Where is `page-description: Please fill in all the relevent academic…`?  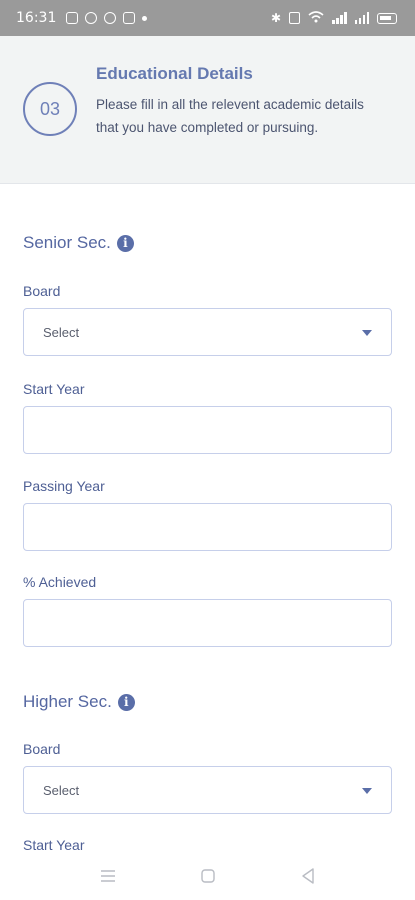 page-description: Please fill in all the relevent academic… is located at coordinates (230, 116).